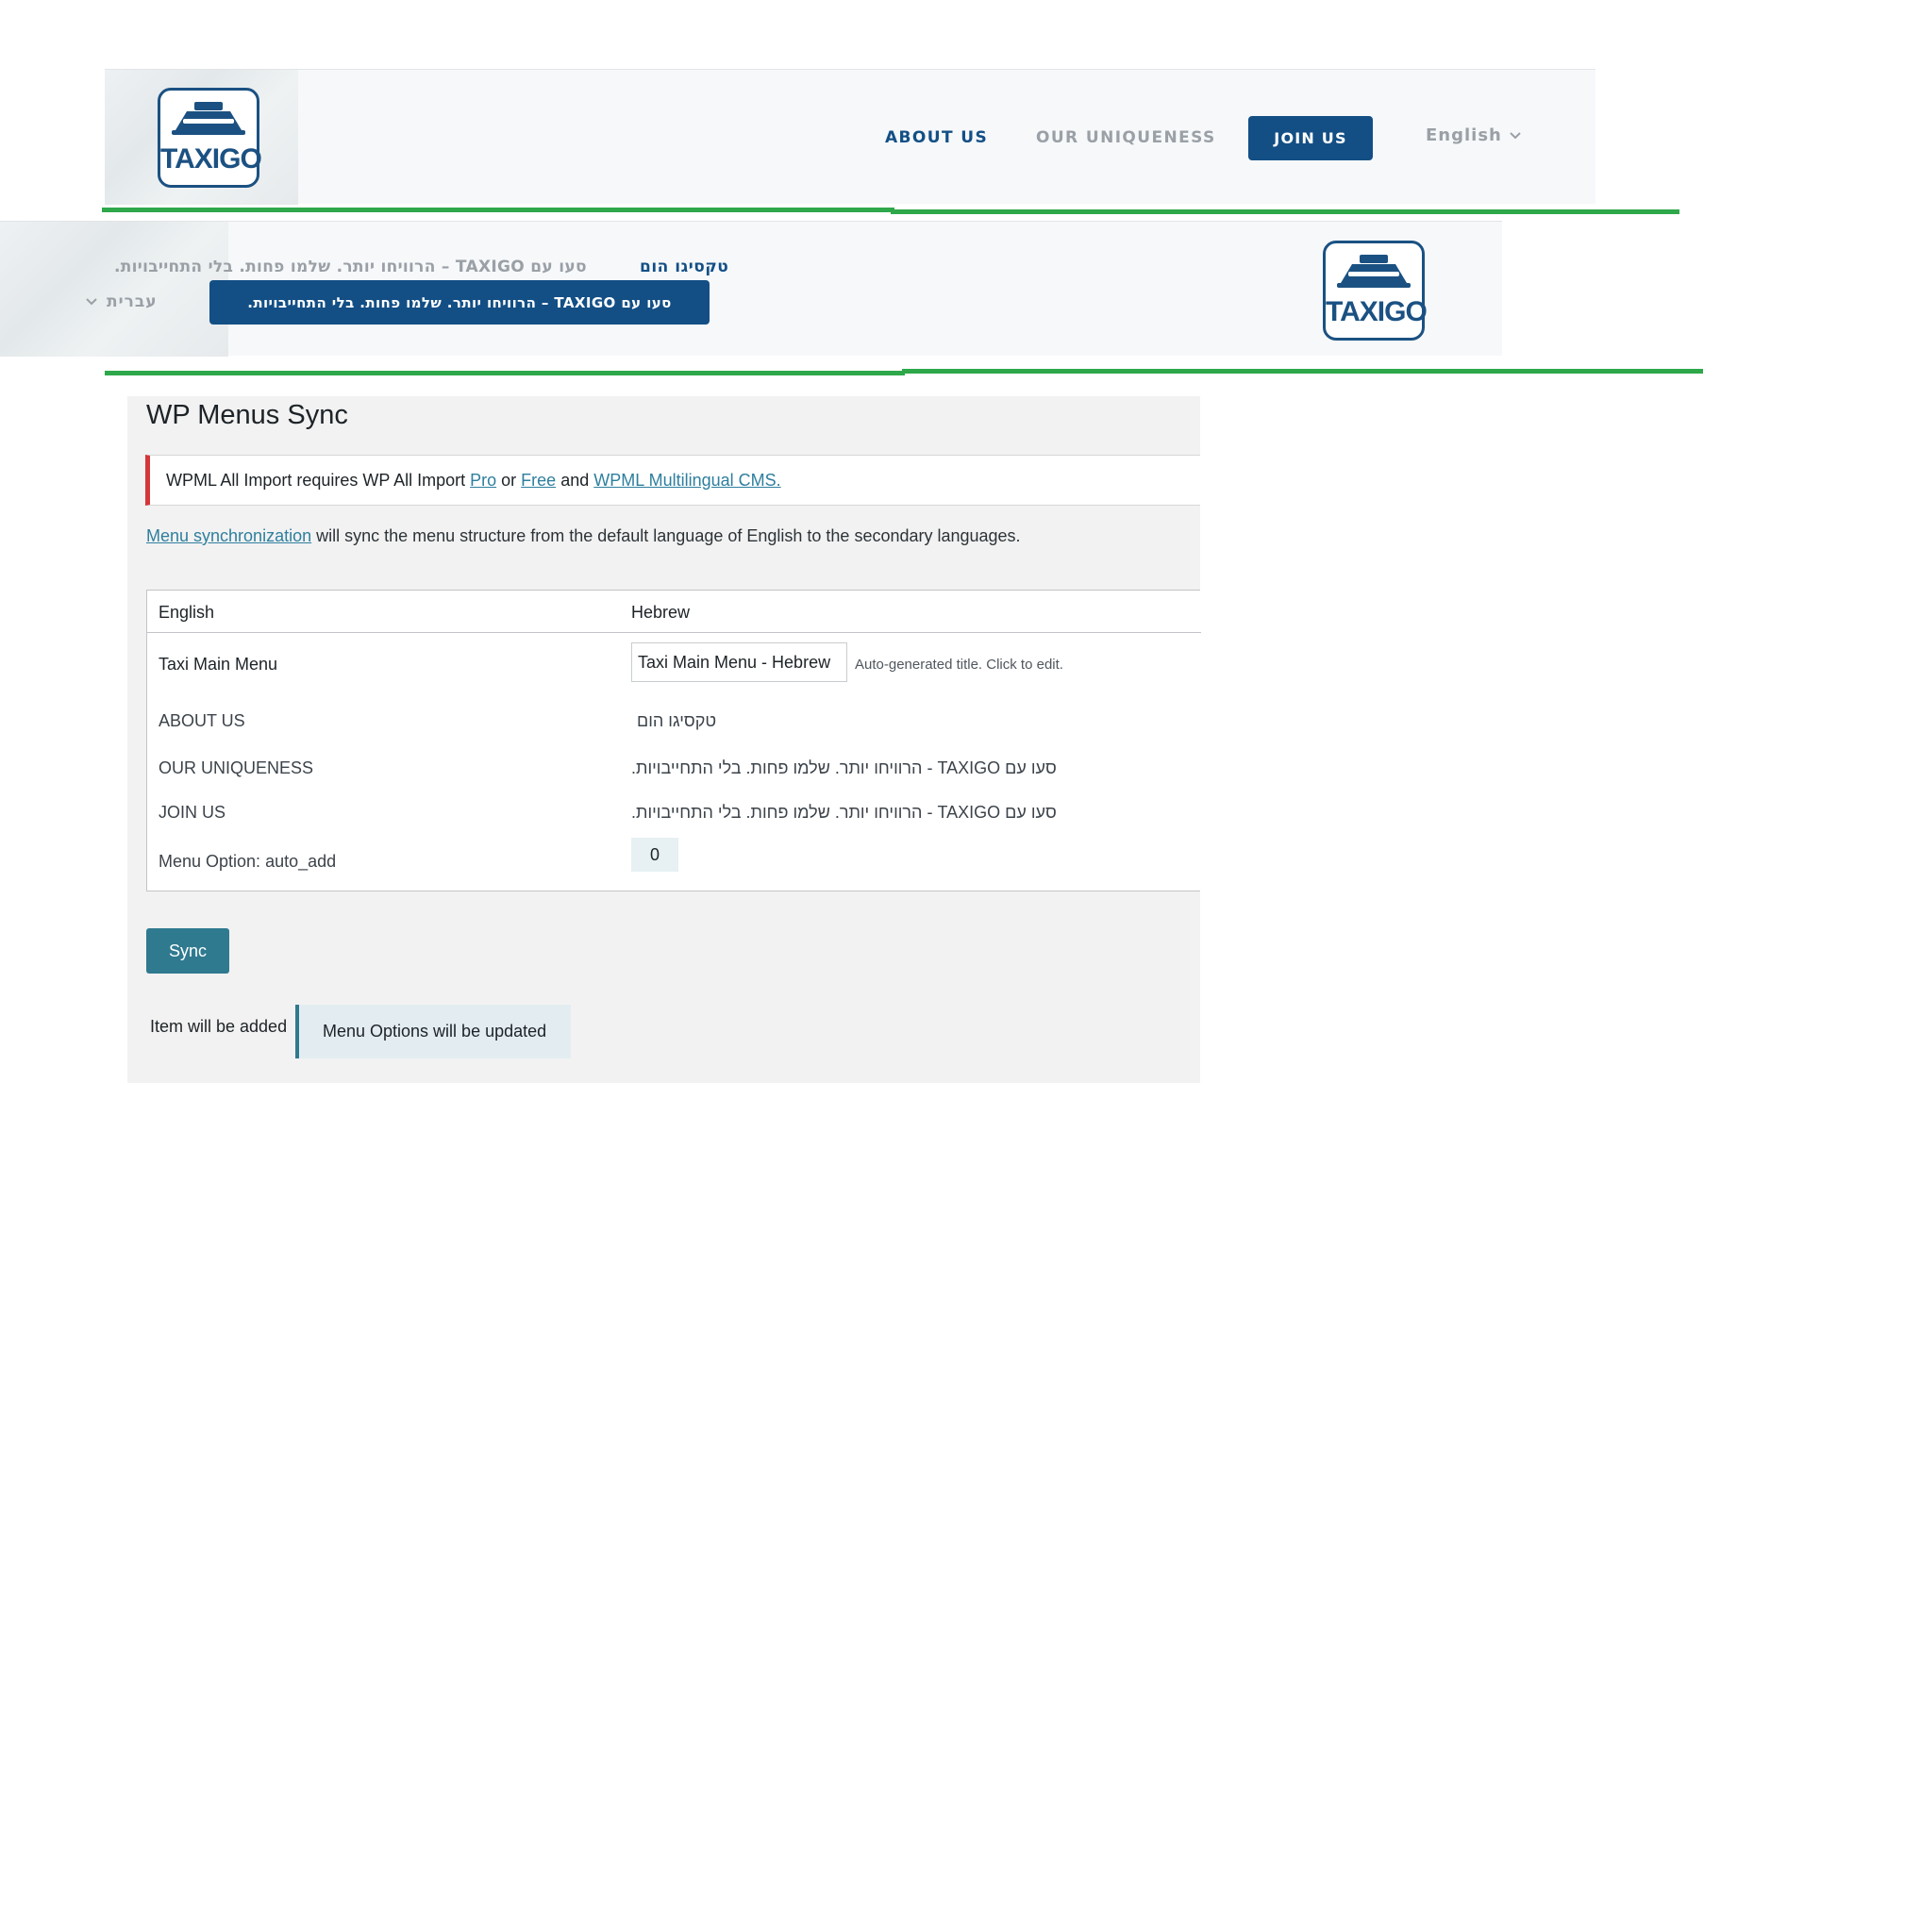  I want to click on palm-background-image, so click(114, 290).